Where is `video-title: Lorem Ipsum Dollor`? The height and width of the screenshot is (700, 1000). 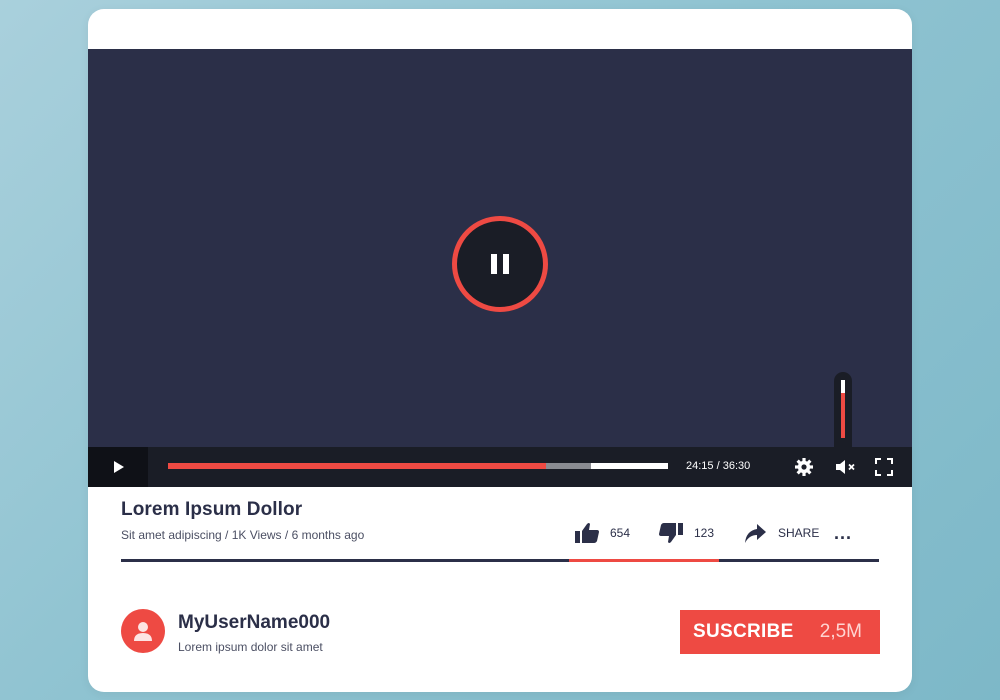 video-title: Lorem Ipsum Dollor is located at coordinates (212, 509).